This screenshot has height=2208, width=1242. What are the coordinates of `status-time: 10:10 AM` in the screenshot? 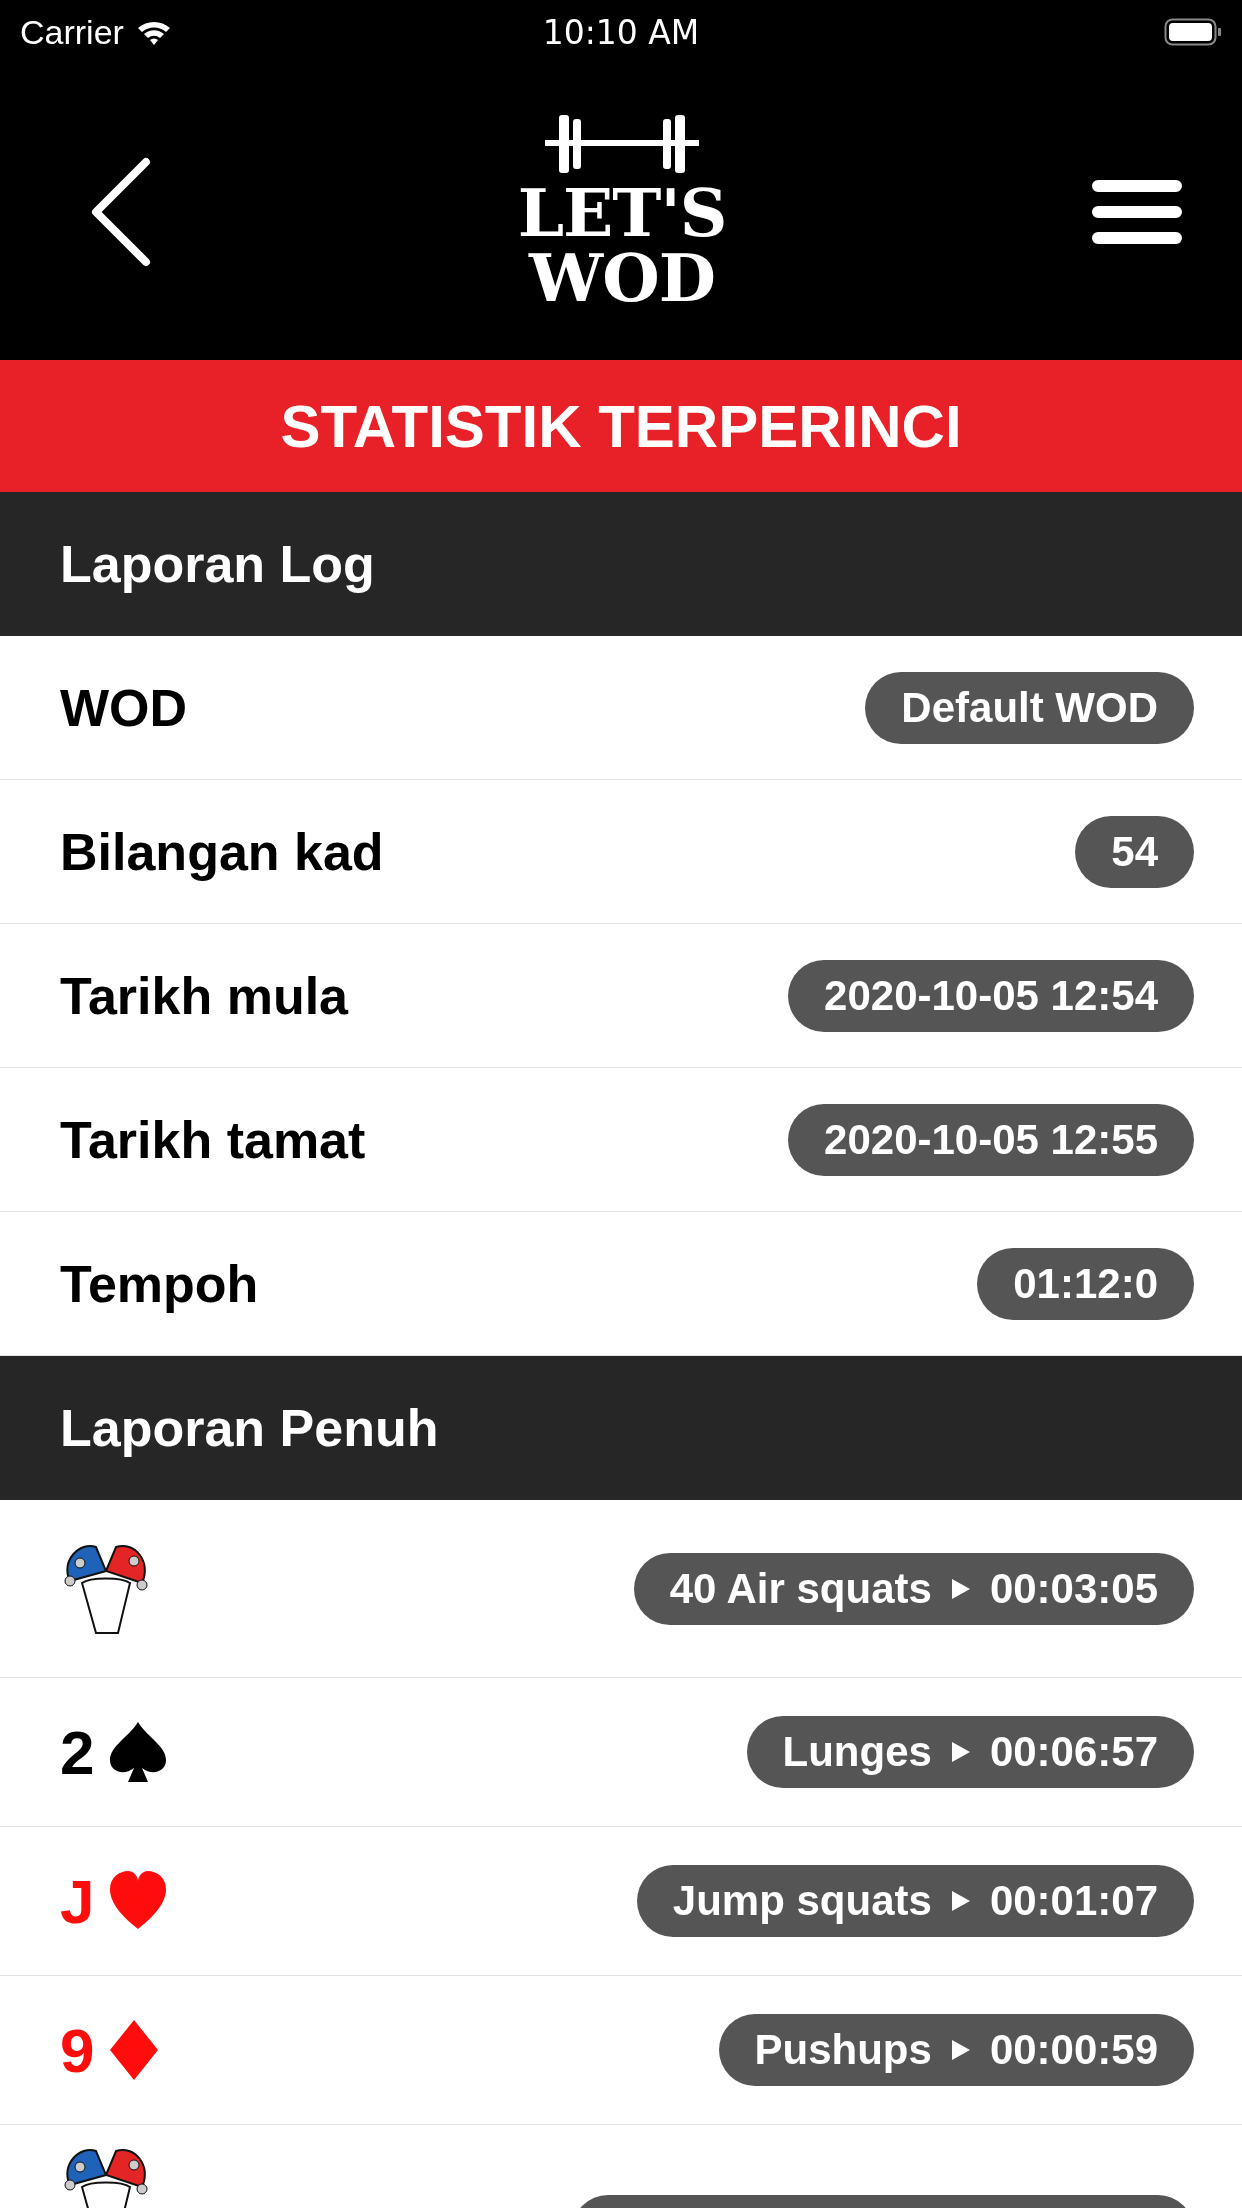 It's located at (621, 32).